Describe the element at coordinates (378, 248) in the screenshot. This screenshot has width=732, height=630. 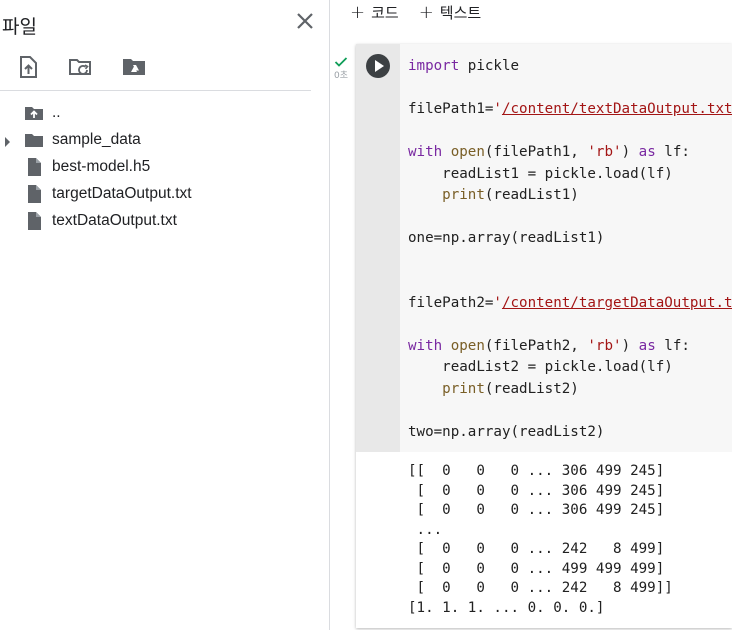
I see `cell-gutter` at that location.